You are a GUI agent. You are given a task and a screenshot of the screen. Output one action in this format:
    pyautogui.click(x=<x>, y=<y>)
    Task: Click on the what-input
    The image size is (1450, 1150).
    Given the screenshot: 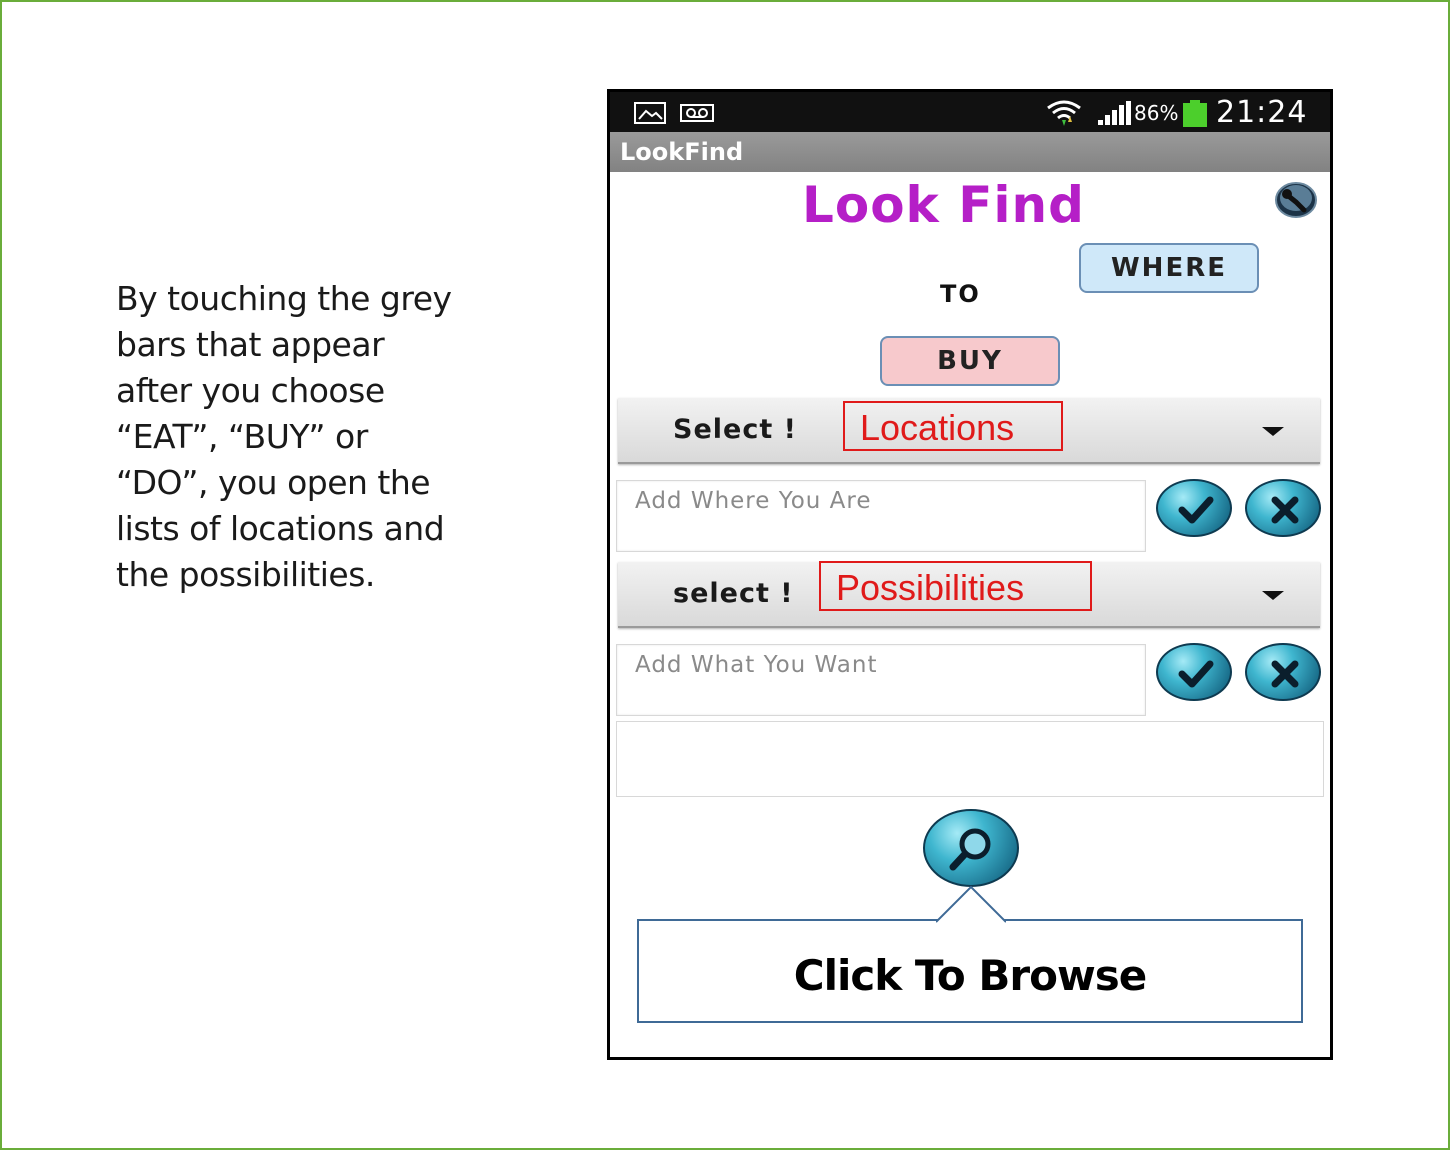 What is the action you would take?
    pyautogui.click(x=885, y=665)
    